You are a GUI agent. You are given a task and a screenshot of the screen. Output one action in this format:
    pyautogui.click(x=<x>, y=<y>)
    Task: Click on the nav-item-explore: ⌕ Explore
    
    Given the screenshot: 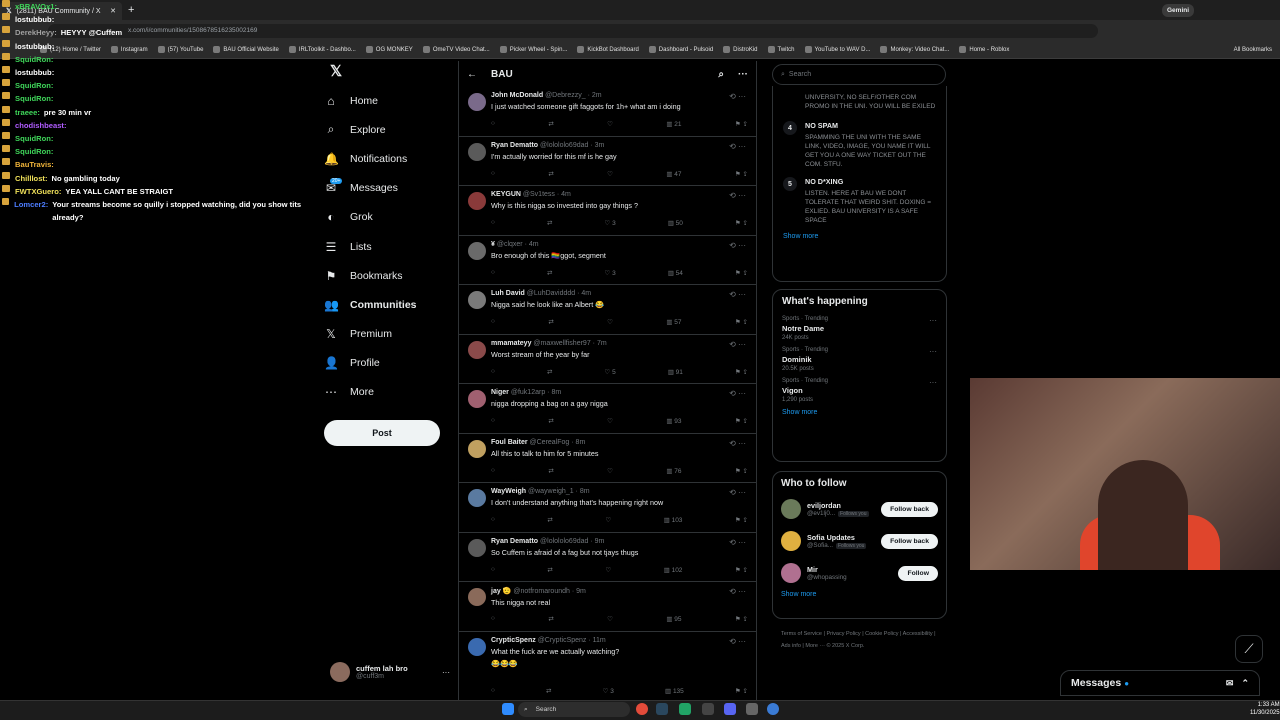 What is the action you would take?
    pyautogui.click(x=389, y=129)
    